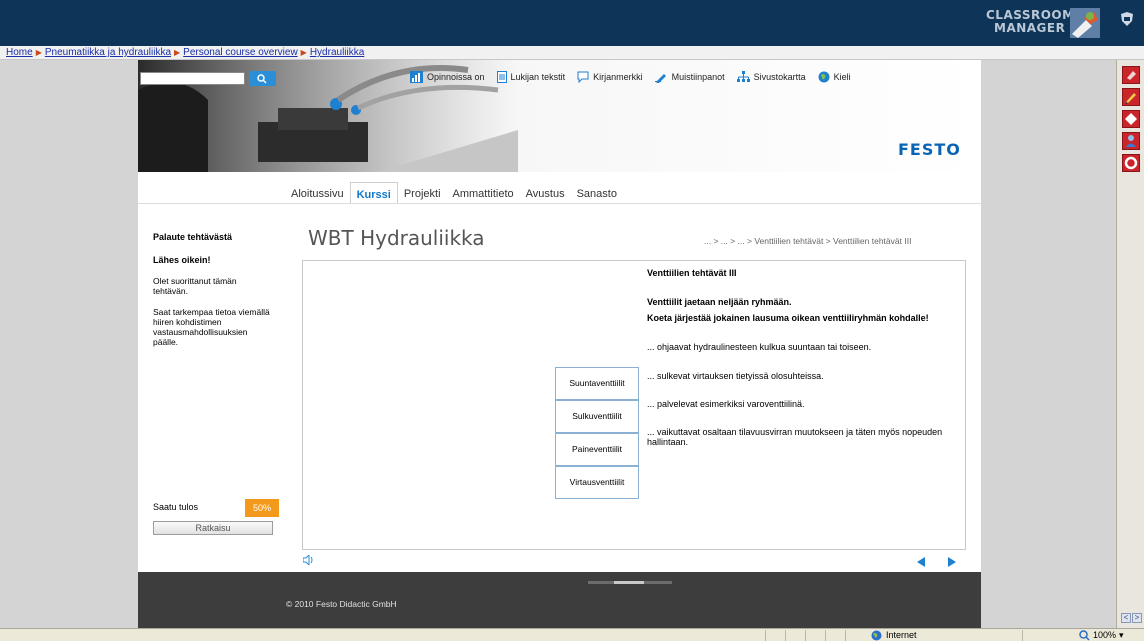  What do you see at coordinates (309, 560) in the screenshot?
I see `speaker-icon` at bounding box center [309, 560].